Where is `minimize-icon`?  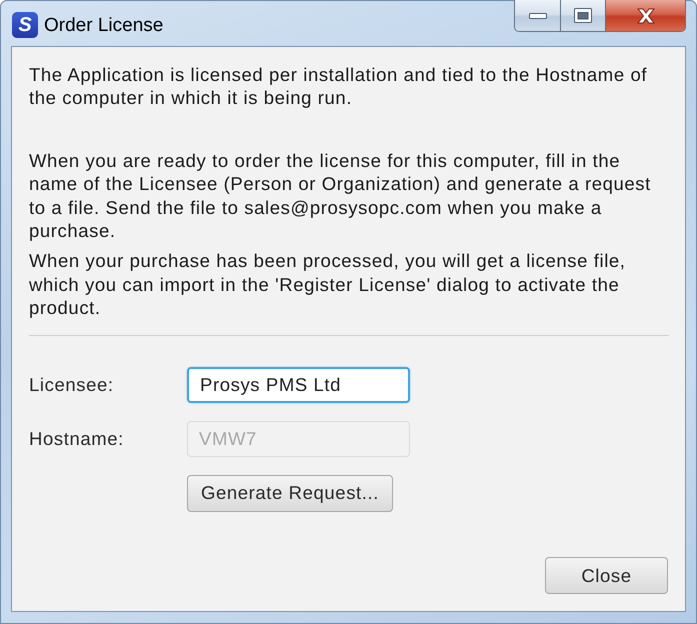
minimize-icon is located at coordinates (537, 15).